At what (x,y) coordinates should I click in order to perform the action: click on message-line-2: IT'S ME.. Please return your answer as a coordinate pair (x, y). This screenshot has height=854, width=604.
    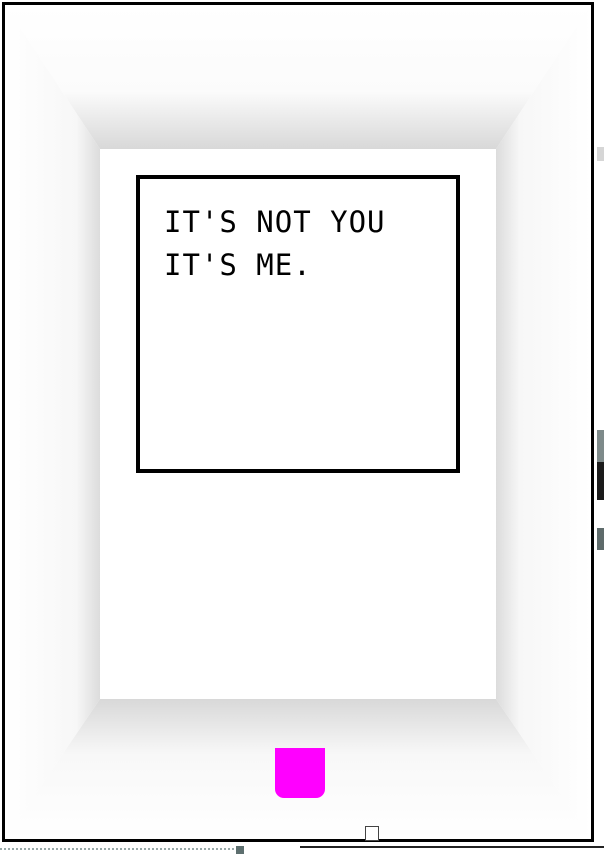
    Looking at the image, I should click on (238, 265).